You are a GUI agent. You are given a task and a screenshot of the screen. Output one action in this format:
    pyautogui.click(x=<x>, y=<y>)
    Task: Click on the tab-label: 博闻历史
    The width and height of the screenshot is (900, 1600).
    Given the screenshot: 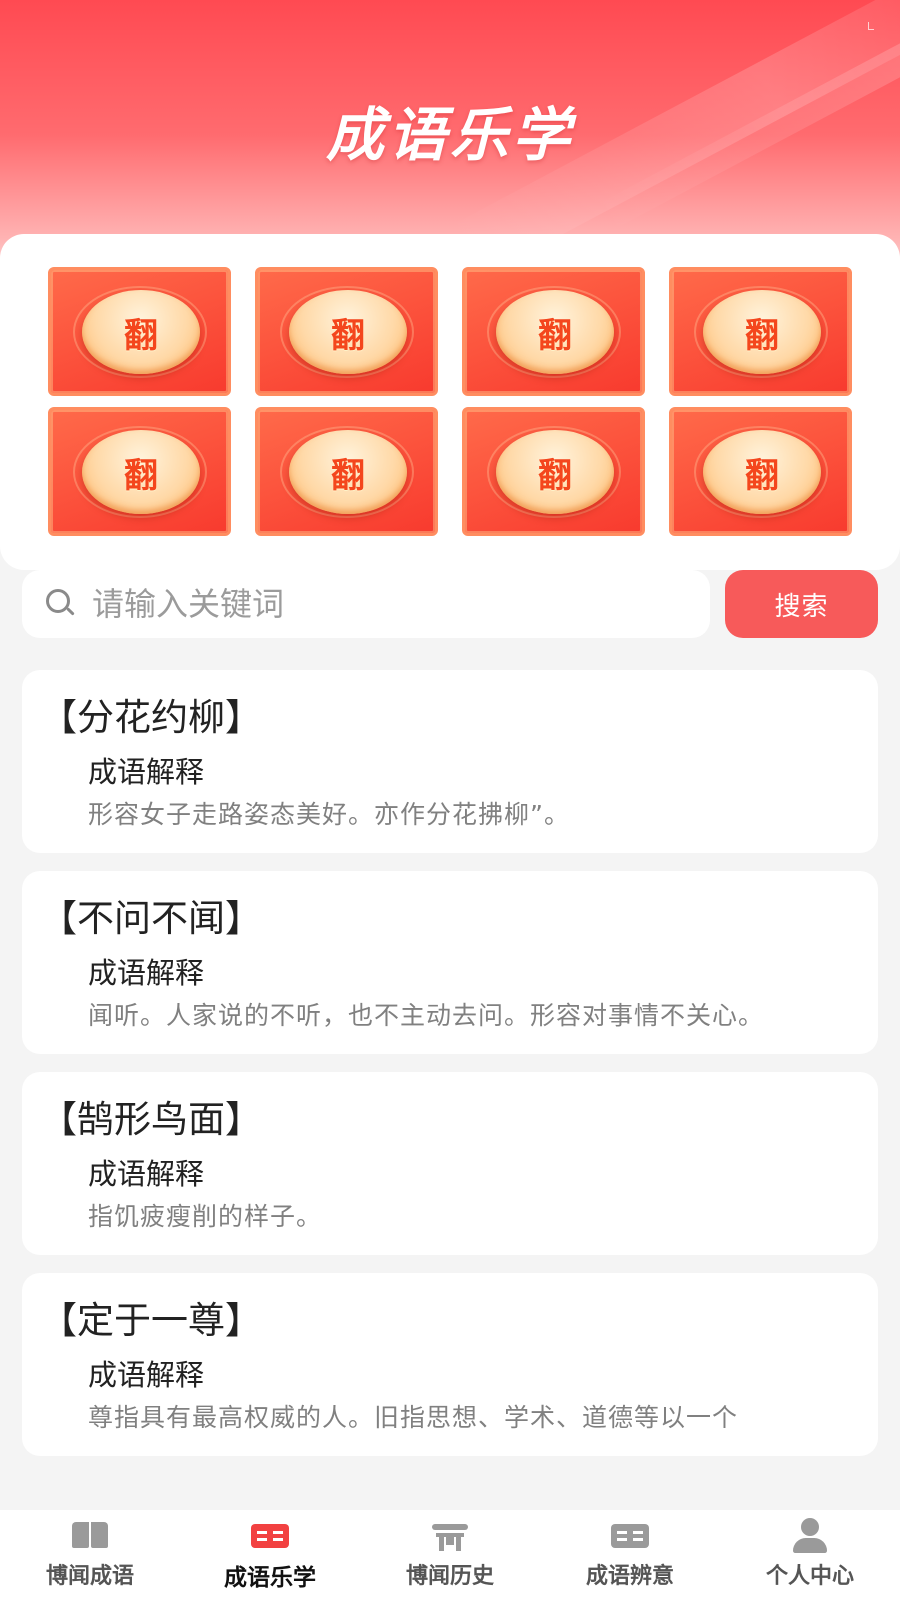 What is the action you would take?
    pyautogui.click(x=449, y=1576)
    